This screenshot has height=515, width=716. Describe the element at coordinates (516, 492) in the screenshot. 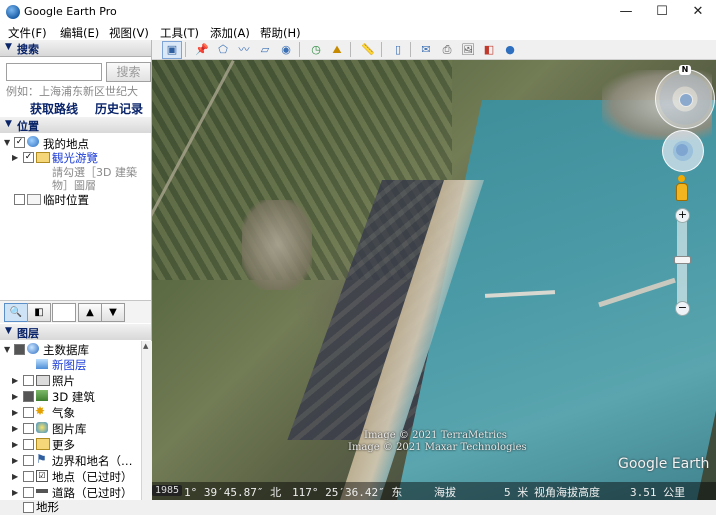

I see `elevation-value: 5 米` at that location.